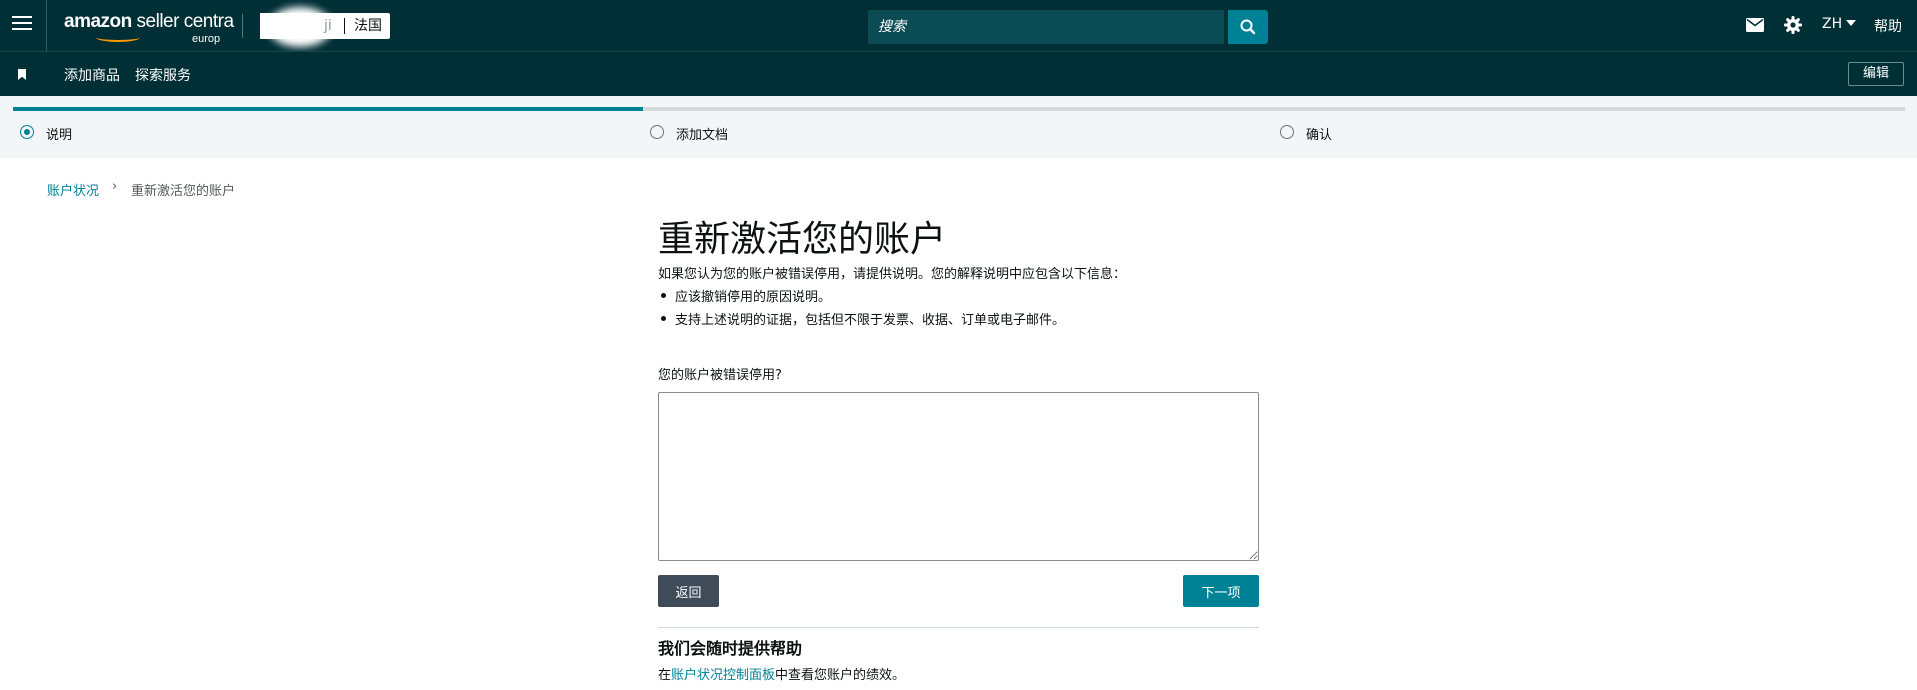  I want to click on breadcrumb-current: 重新激活您的账户, so click(183, 191).